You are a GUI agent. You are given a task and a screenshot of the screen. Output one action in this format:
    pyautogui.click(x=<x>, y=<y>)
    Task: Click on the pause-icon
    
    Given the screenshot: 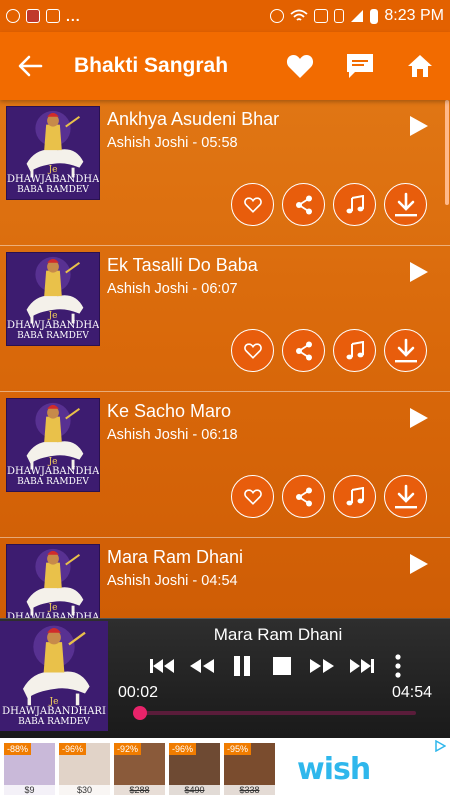 What is the action you would take?
    pyautogui.click(x=242, y=666)
    